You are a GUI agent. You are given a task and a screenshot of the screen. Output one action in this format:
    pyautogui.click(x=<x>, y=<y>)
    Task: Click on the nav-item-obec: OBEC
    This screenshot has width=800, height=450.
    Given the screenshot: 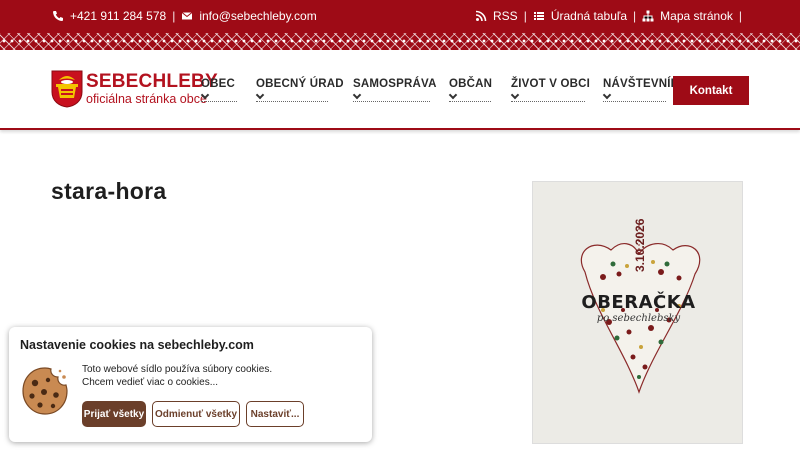 What is the action you would take?
    pyautogui.click(x=218, y=90)
    